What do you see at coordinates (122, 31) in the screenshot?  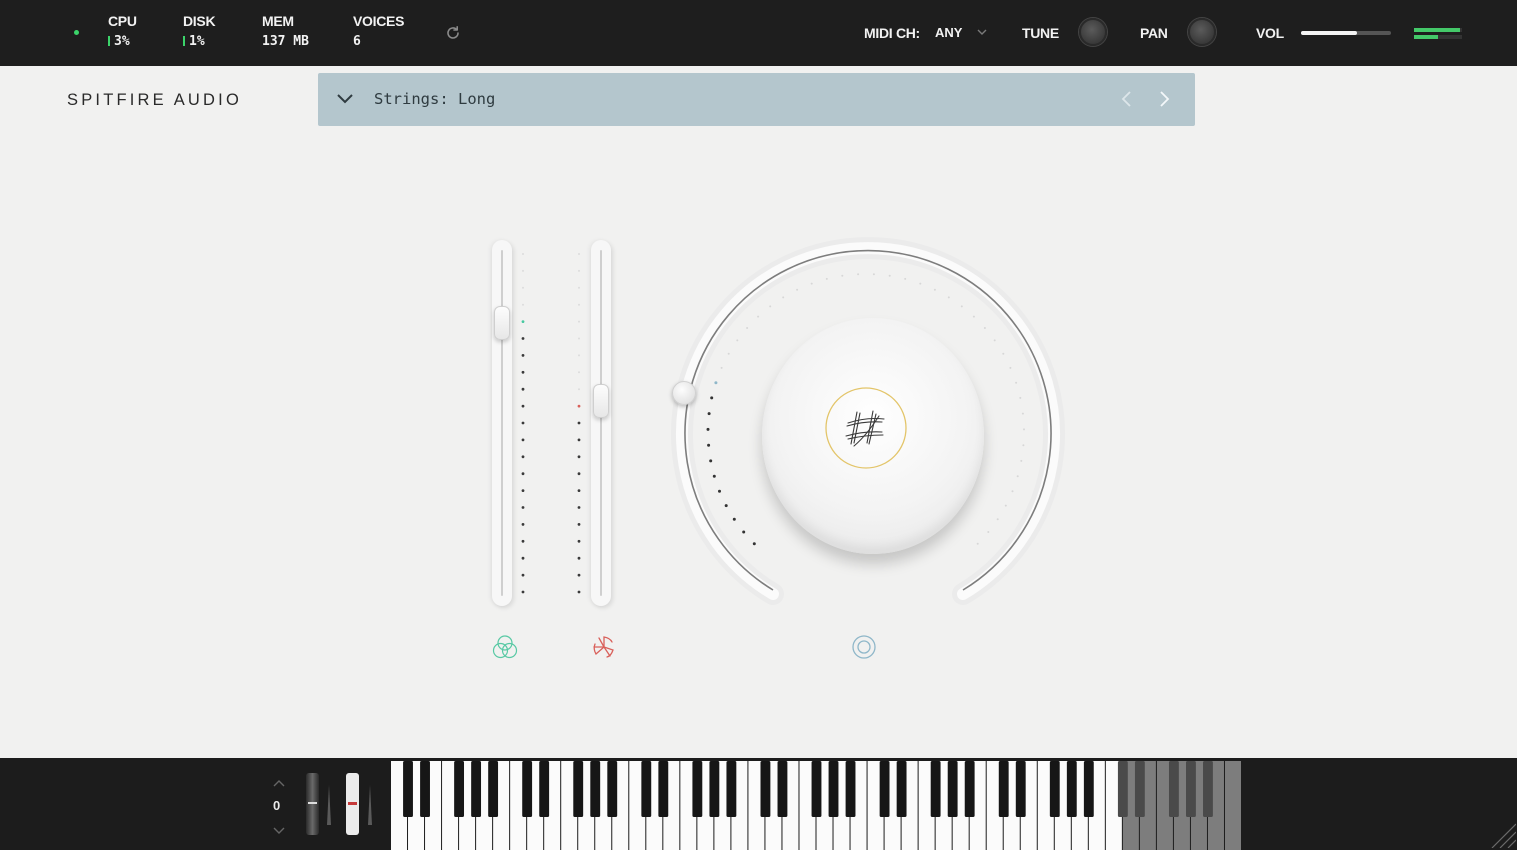 I see `cpu-stat: CPU 3%` at bounding box center [122, 31].